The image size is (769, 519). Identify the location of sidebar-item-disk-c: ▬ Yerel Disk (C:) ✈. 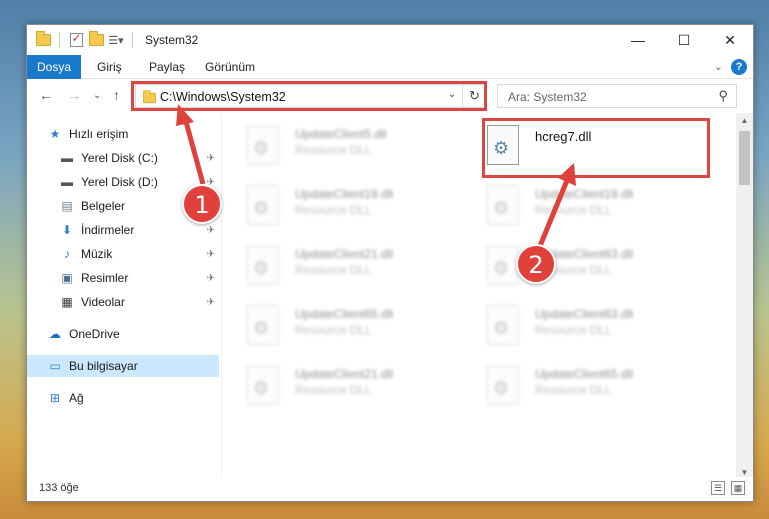
(139, 158).